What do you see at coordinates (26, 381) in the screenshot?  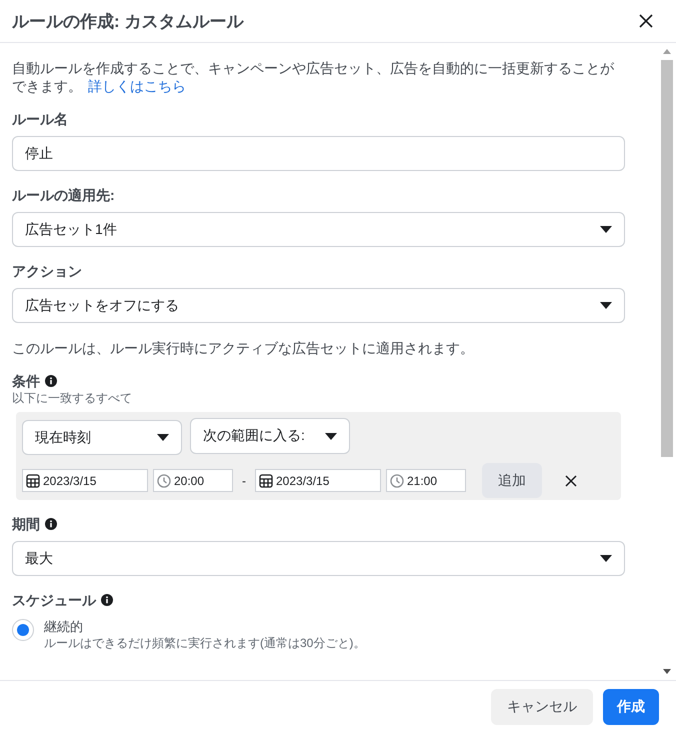 I see `section-label: 条件` at bounding box center [26, 381].